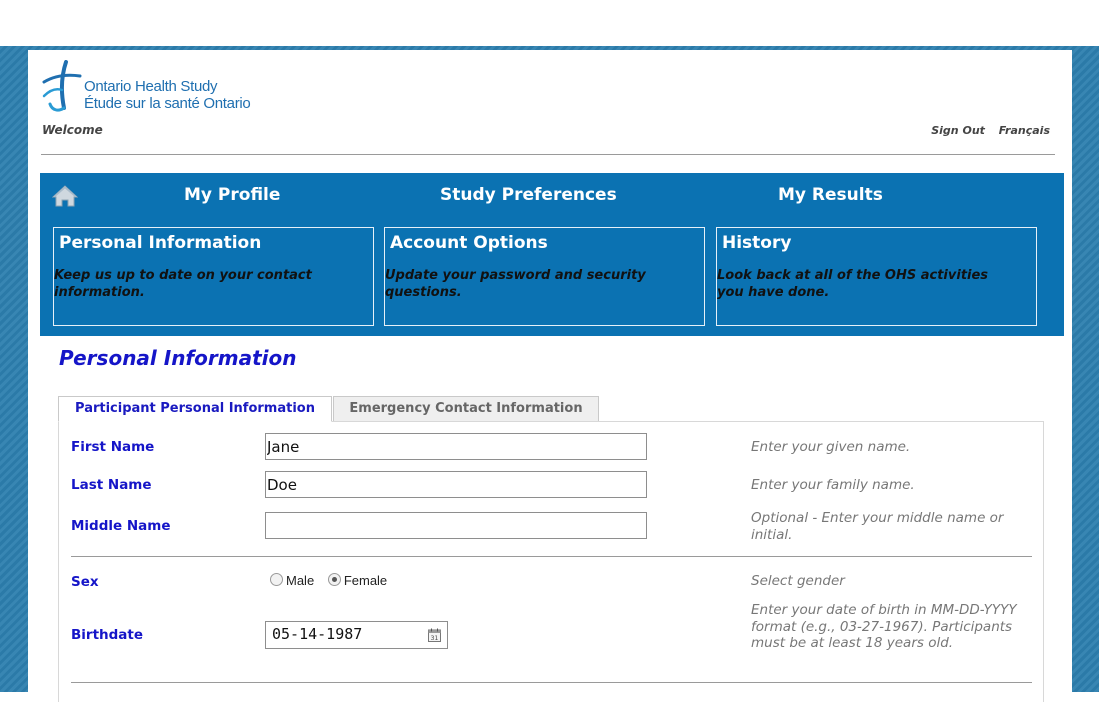 The width and height of the screenshot is (1099, 702). I want to click on sex-hint: Select gender, so click(798, 581).